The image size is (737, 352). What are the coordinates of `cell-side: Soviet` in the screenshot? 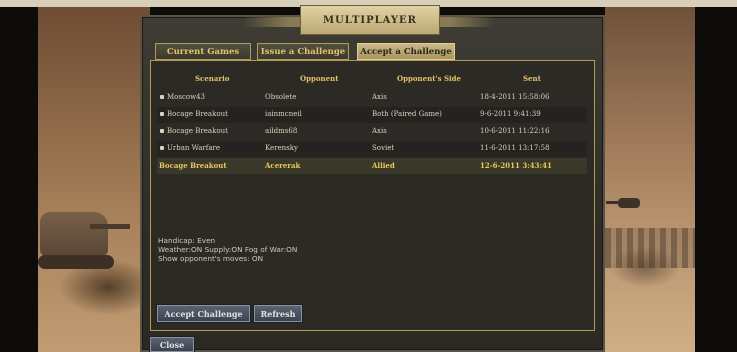 It's located at (383, 148).